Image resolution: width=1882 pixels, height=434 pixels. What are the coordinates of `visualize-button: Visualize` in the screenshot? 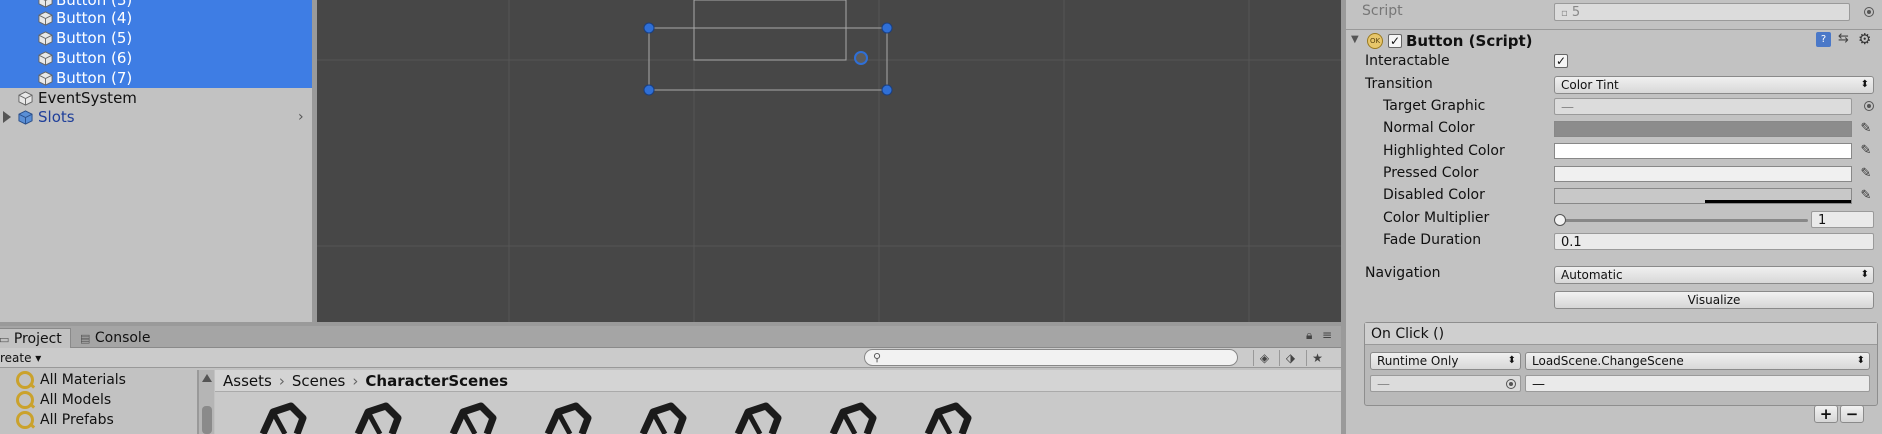 It's located at (1714, 300).